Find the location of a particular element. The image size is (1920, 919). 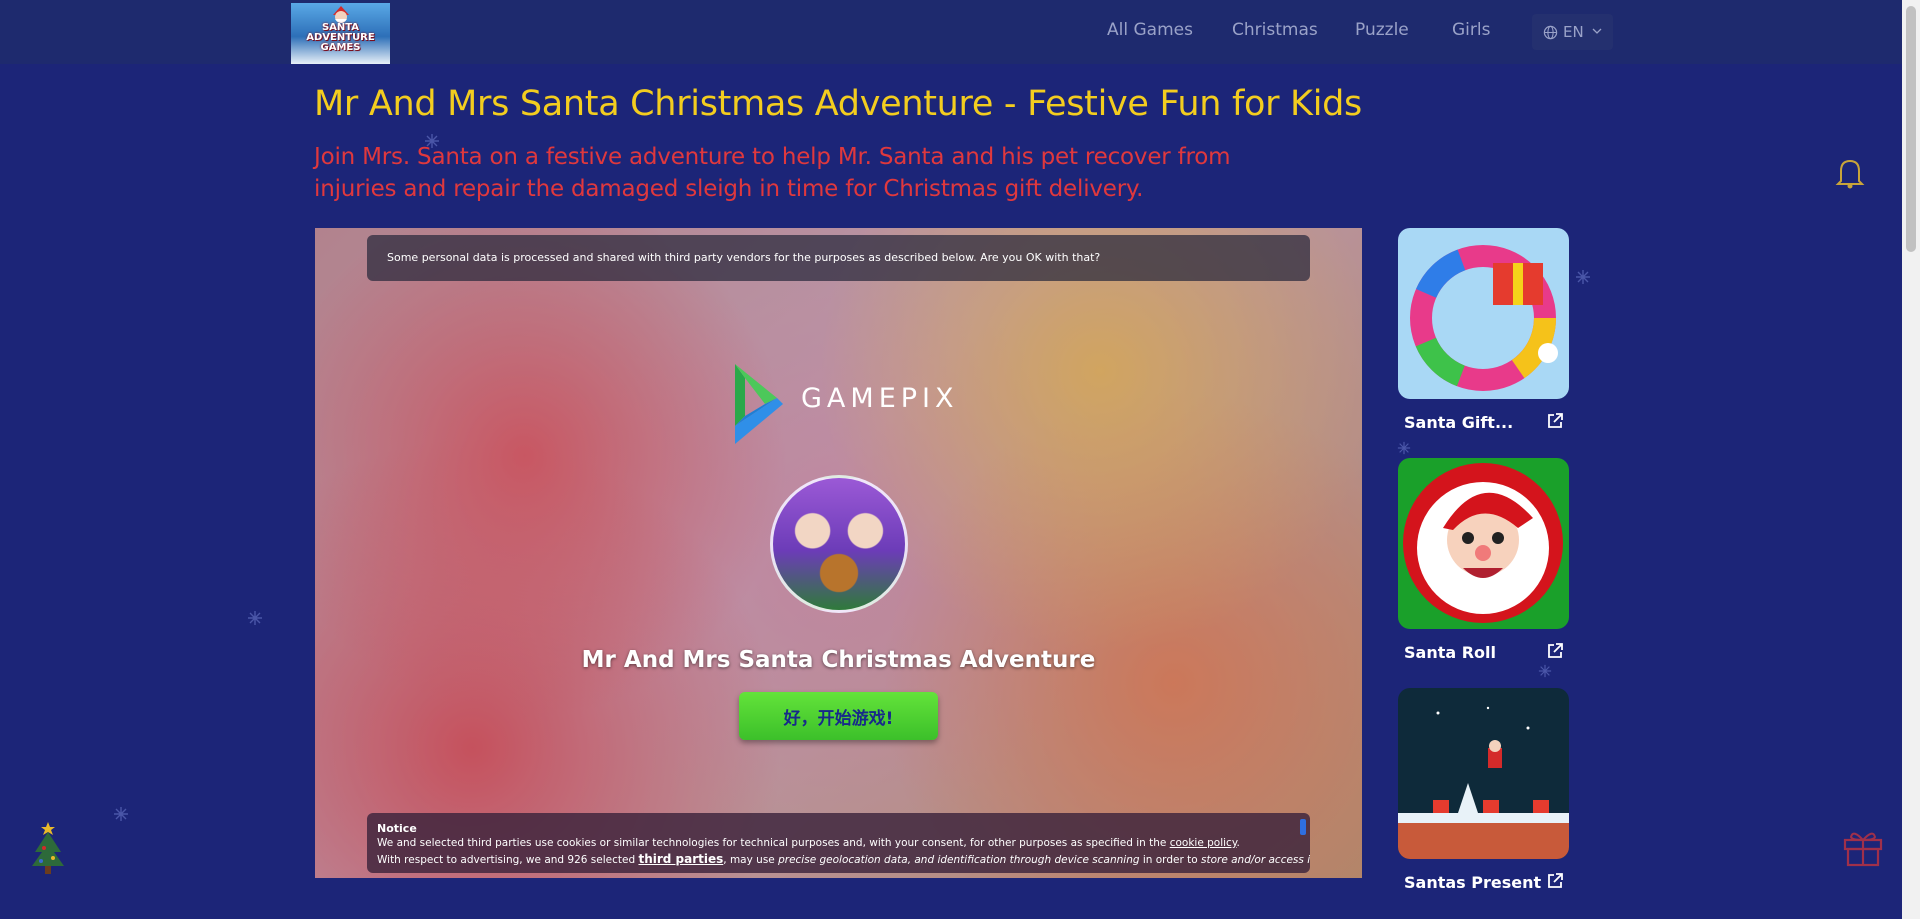

site-logo: SANTA ADVENTURE GAMES is located at coordinates (340, 33).